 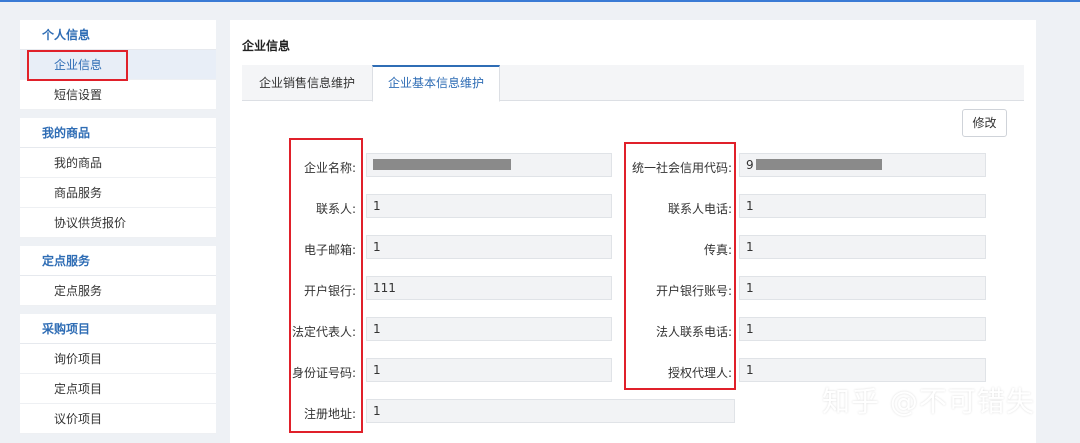 What do you see at coordinates (118, 223) in the screenshot?
I see `sidebar-item-agreement-quote: 协议供货报价` at bounding box center [118, 223].